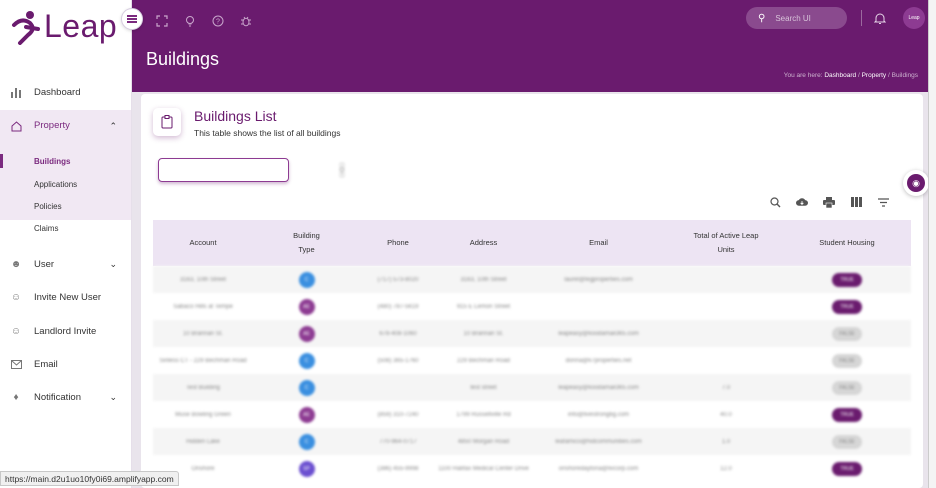 Image resolution: width=936 pixels, height=488 pixels. Describe the element at coordinates (44, 264) in the screenshot. I see `sidebar-item-label: User` at that location.